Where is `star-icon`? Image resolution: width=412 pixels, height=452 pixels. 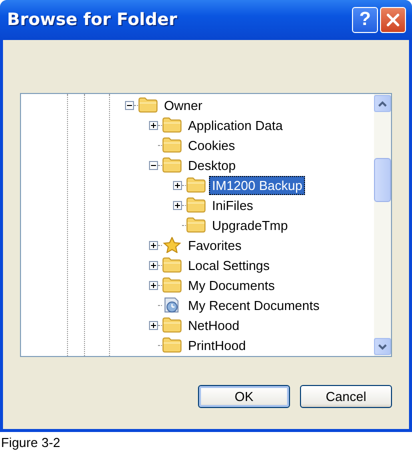
star-icon is located at coordinates (172, 245).